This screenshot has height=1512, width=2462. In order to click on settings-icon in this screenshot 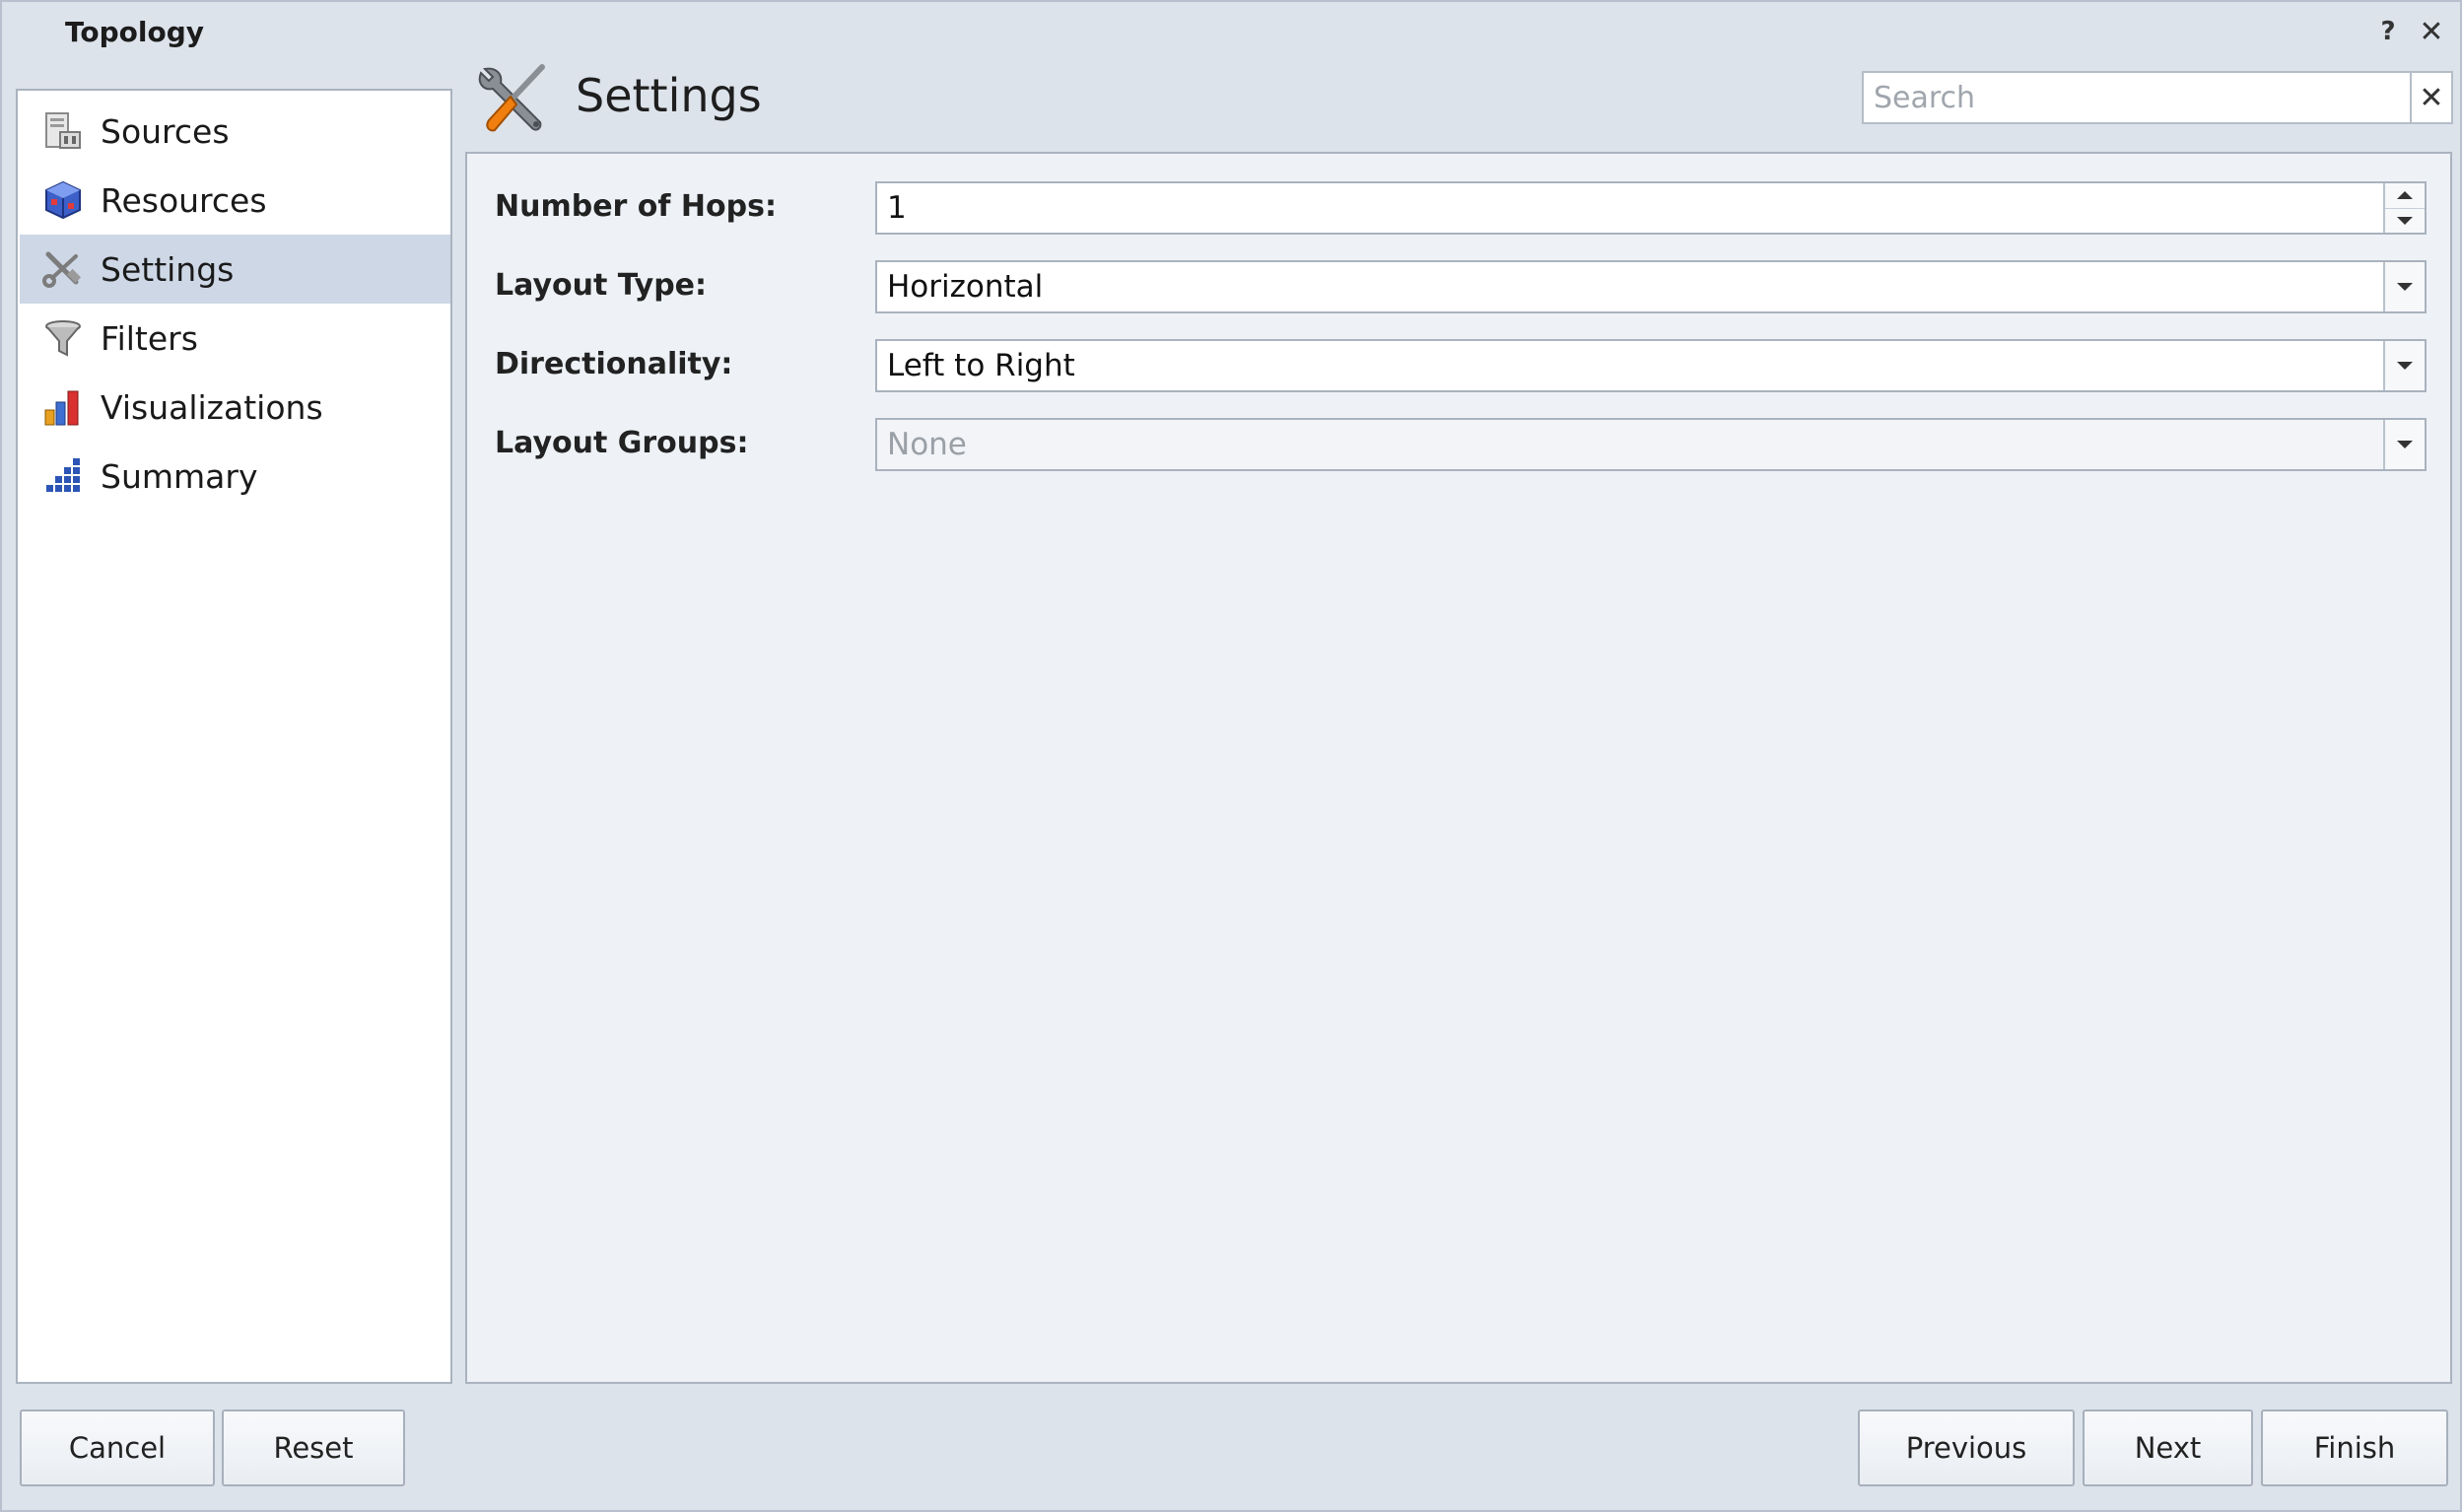, I will do `click(63, 269)`.